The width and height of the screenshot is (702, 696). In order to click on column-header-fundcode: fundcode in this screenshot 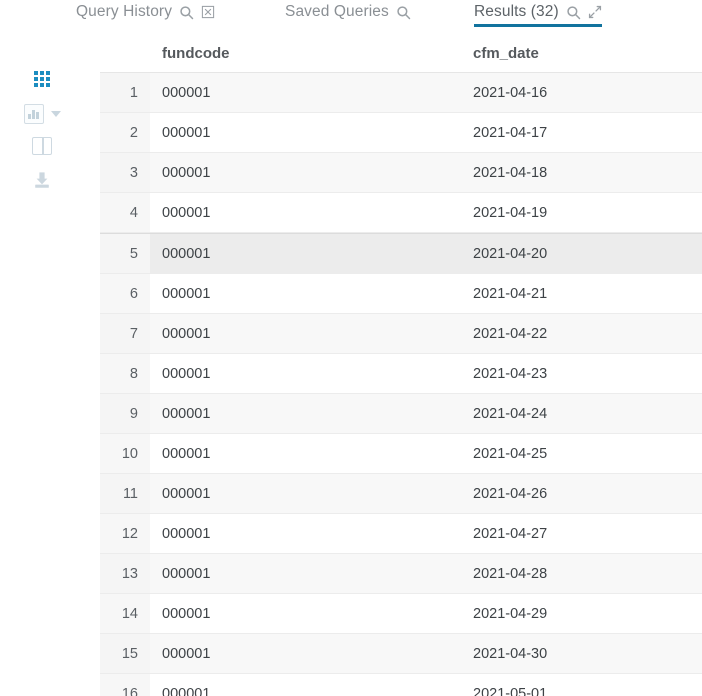, I will do `click(196, 53)`.